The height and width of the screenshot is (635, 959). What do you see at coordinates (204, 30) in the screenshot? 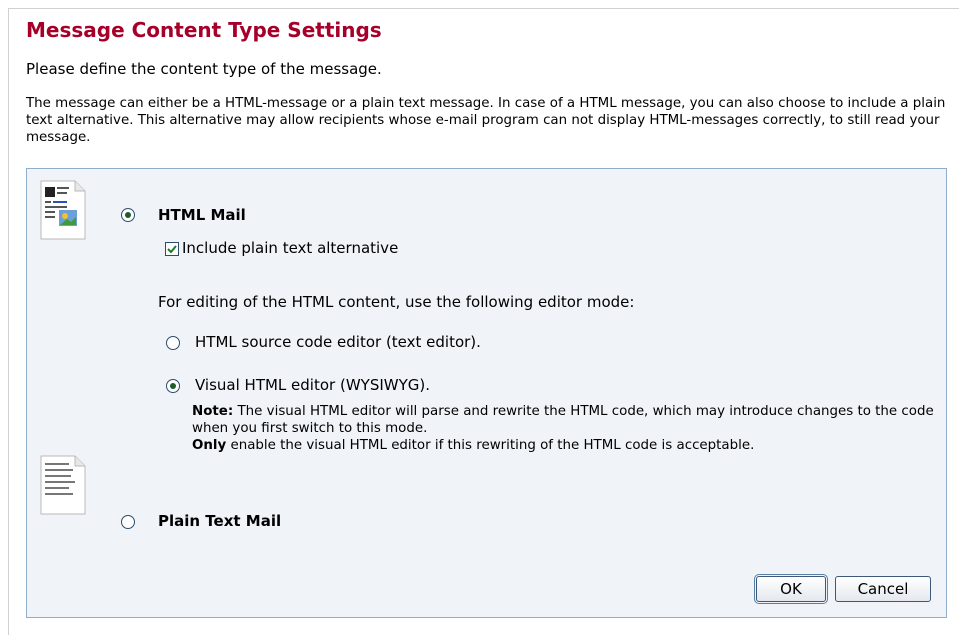
I see `page-title: Message Content Type Settings` at bounding box center [204, 30].